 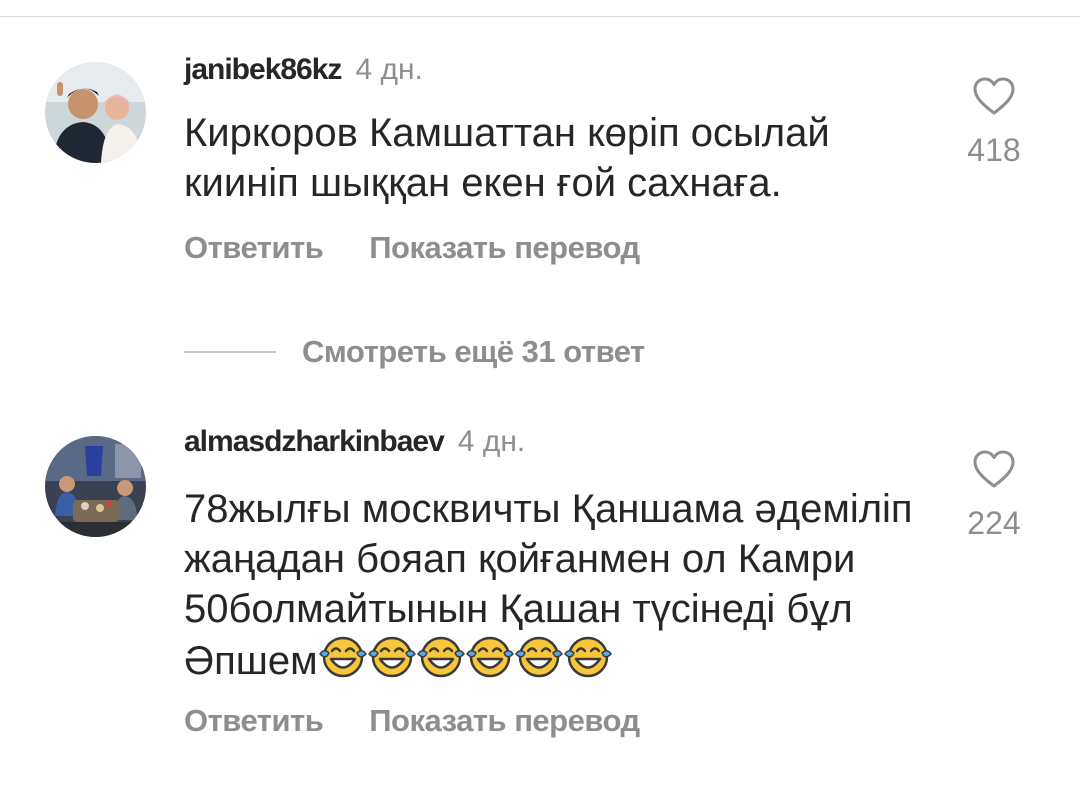 I want to click on like-block: 224, so click(x=994, y=495).